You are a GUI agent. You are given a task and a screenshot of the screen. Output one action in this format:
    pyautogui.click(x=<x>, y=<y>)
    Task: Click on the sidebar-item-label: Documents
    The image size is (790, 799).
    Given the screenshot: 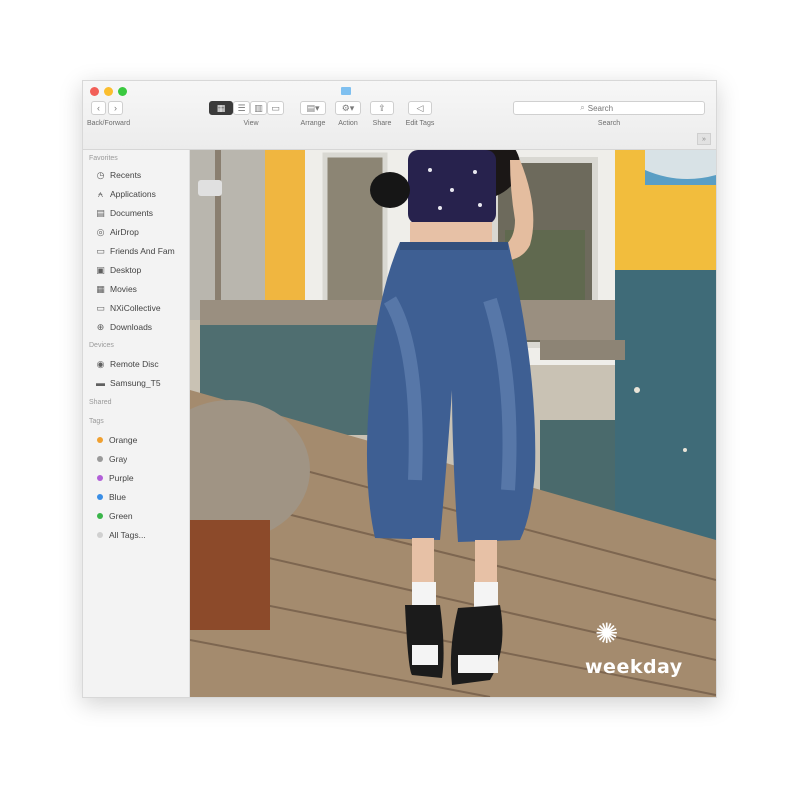 What is the action you would take?
    pyautogui.click(x=131, y=213)
    